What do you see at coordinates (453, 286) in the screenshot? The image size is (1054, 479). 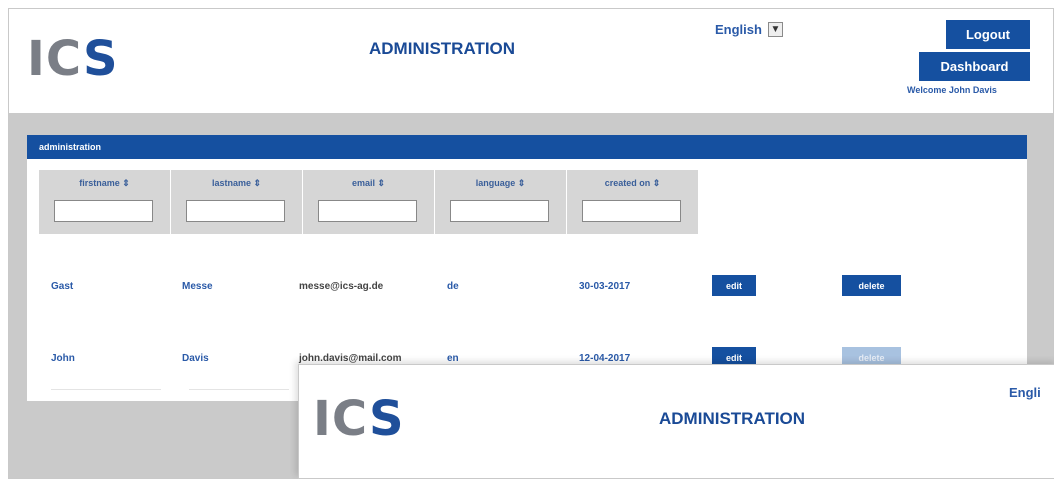 I see `cell-language: de` at bounding box center [453, 286].